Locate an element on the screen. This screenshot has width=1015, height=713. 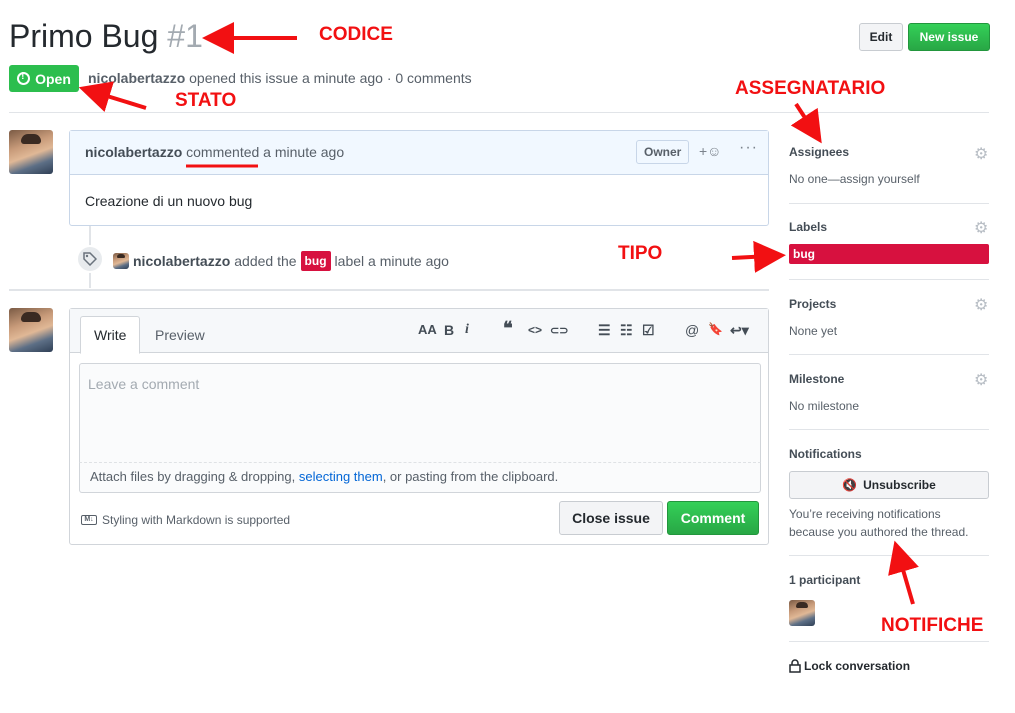
arrow-notifiche is located at coordinates (903, 572).